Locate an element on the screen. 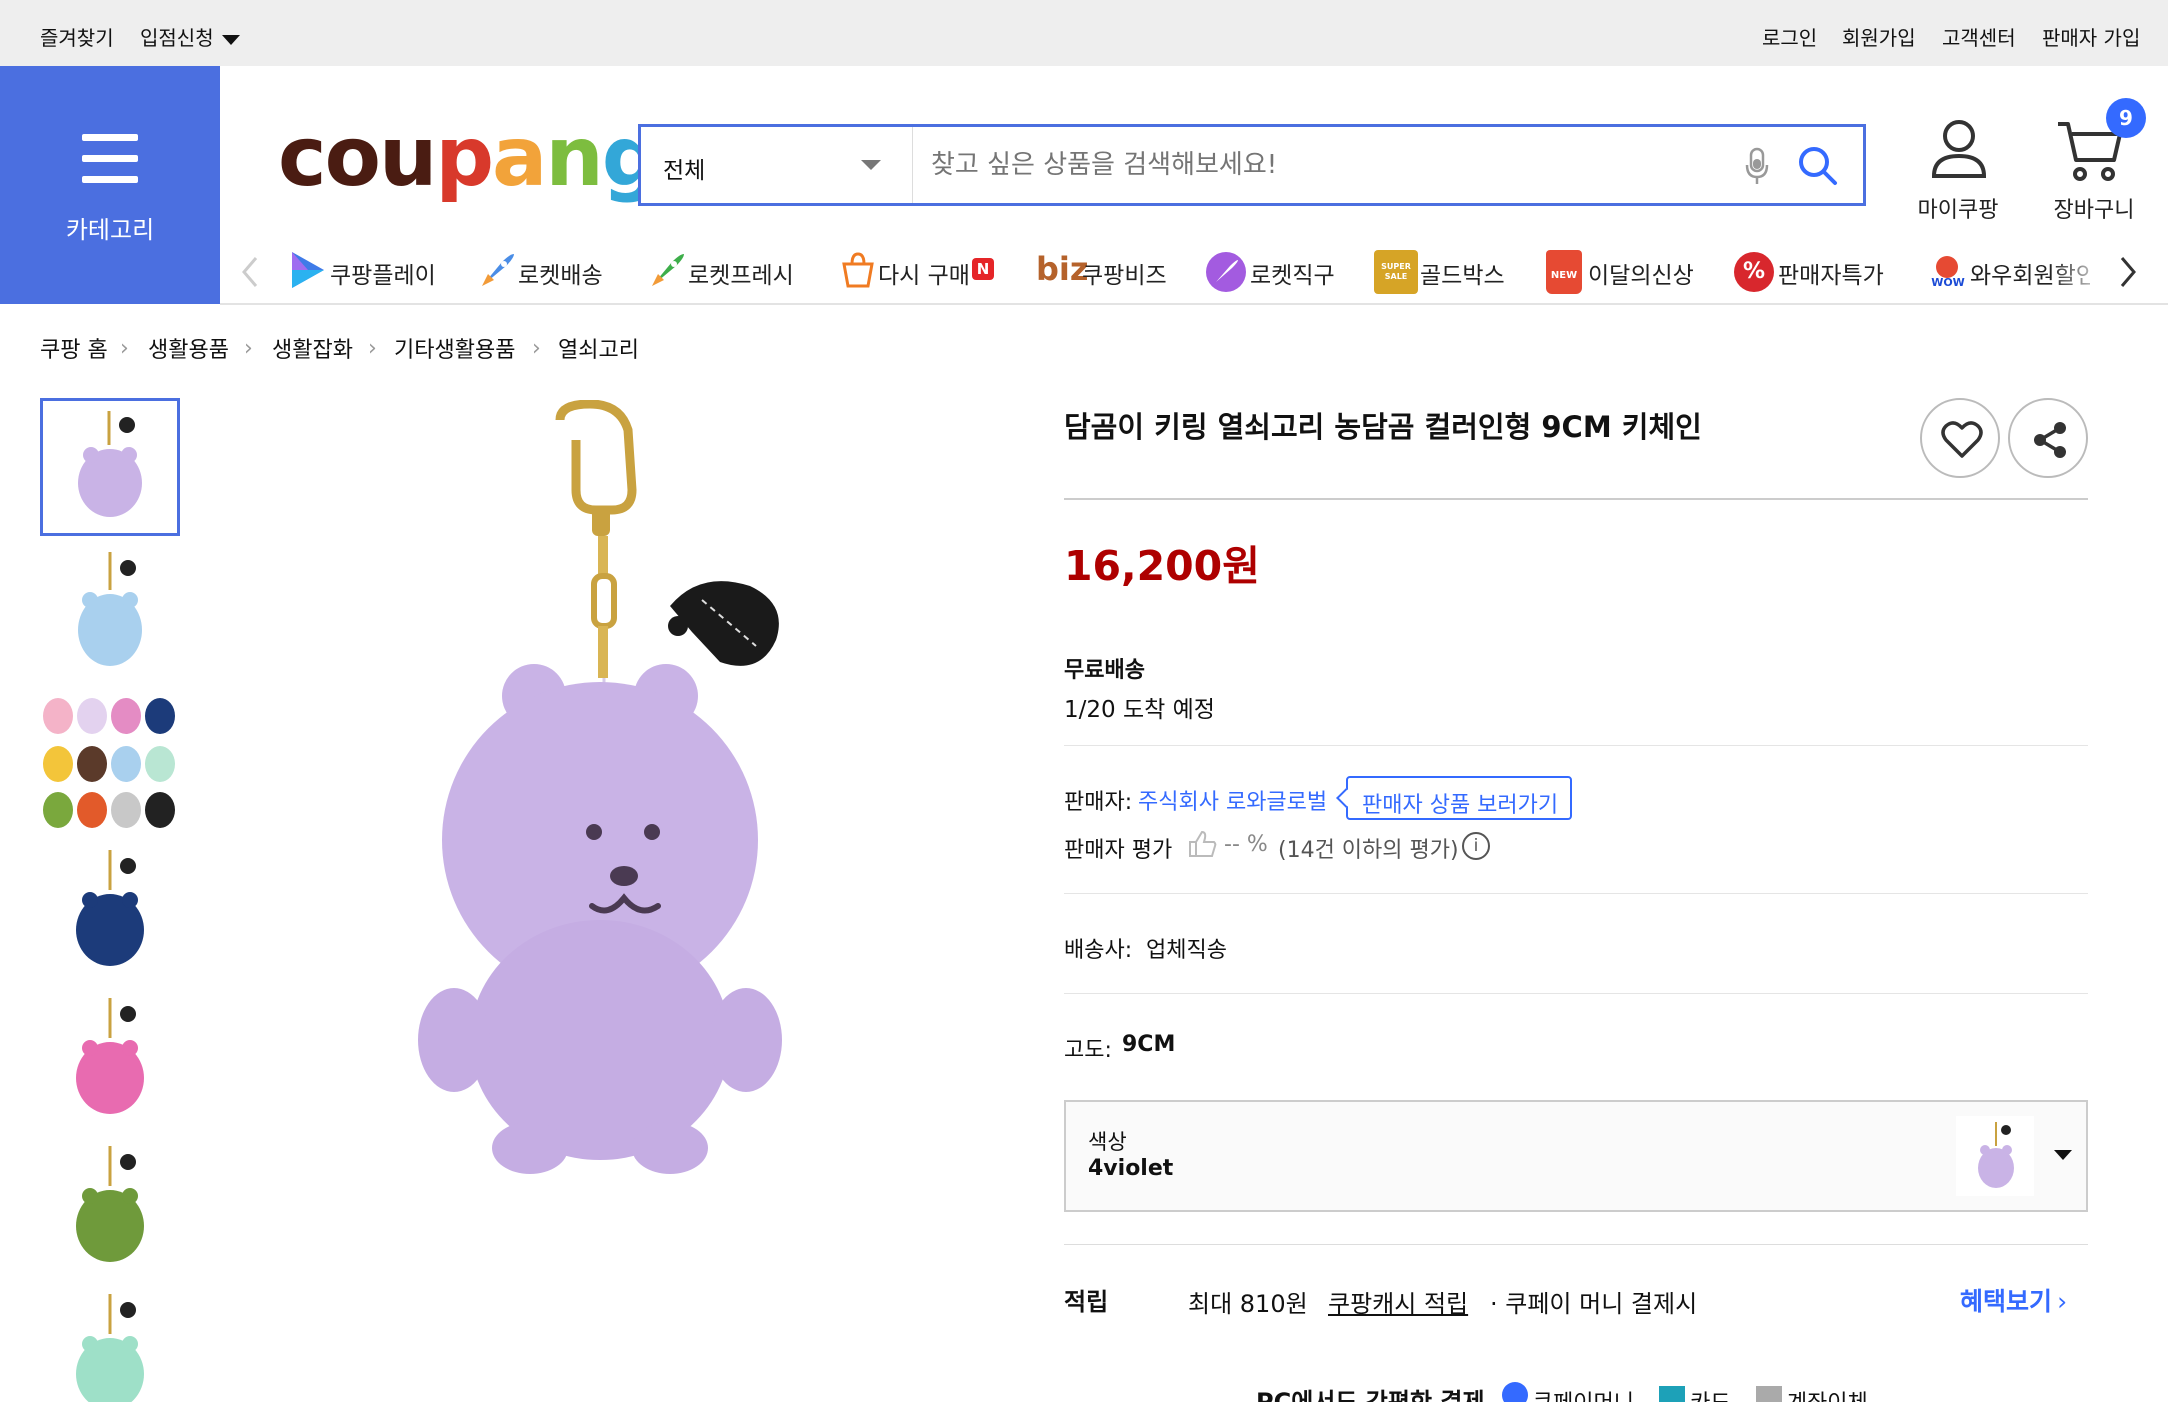 The height and width of the screenshot is (1402, 2168). reward-max: 최대 810원 is located at coordinates (1248, 1304).